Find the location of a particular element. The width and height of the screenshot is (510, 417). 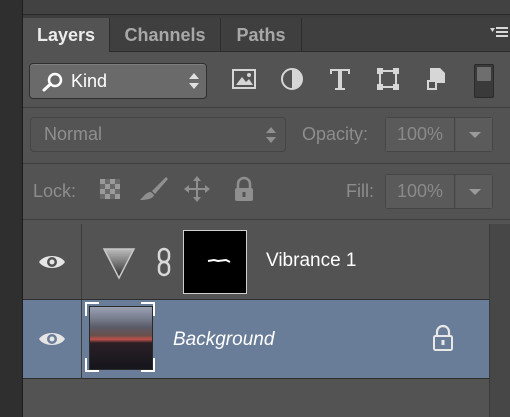

layers-scrollbar is located at coordinates (499, 320).